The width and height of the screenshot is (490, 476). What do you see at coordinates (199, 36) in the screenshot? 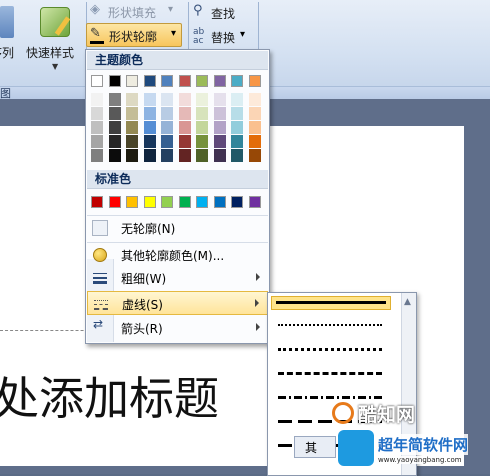
I see `replace-icon: ab ac` at bounding box center [199, 36].